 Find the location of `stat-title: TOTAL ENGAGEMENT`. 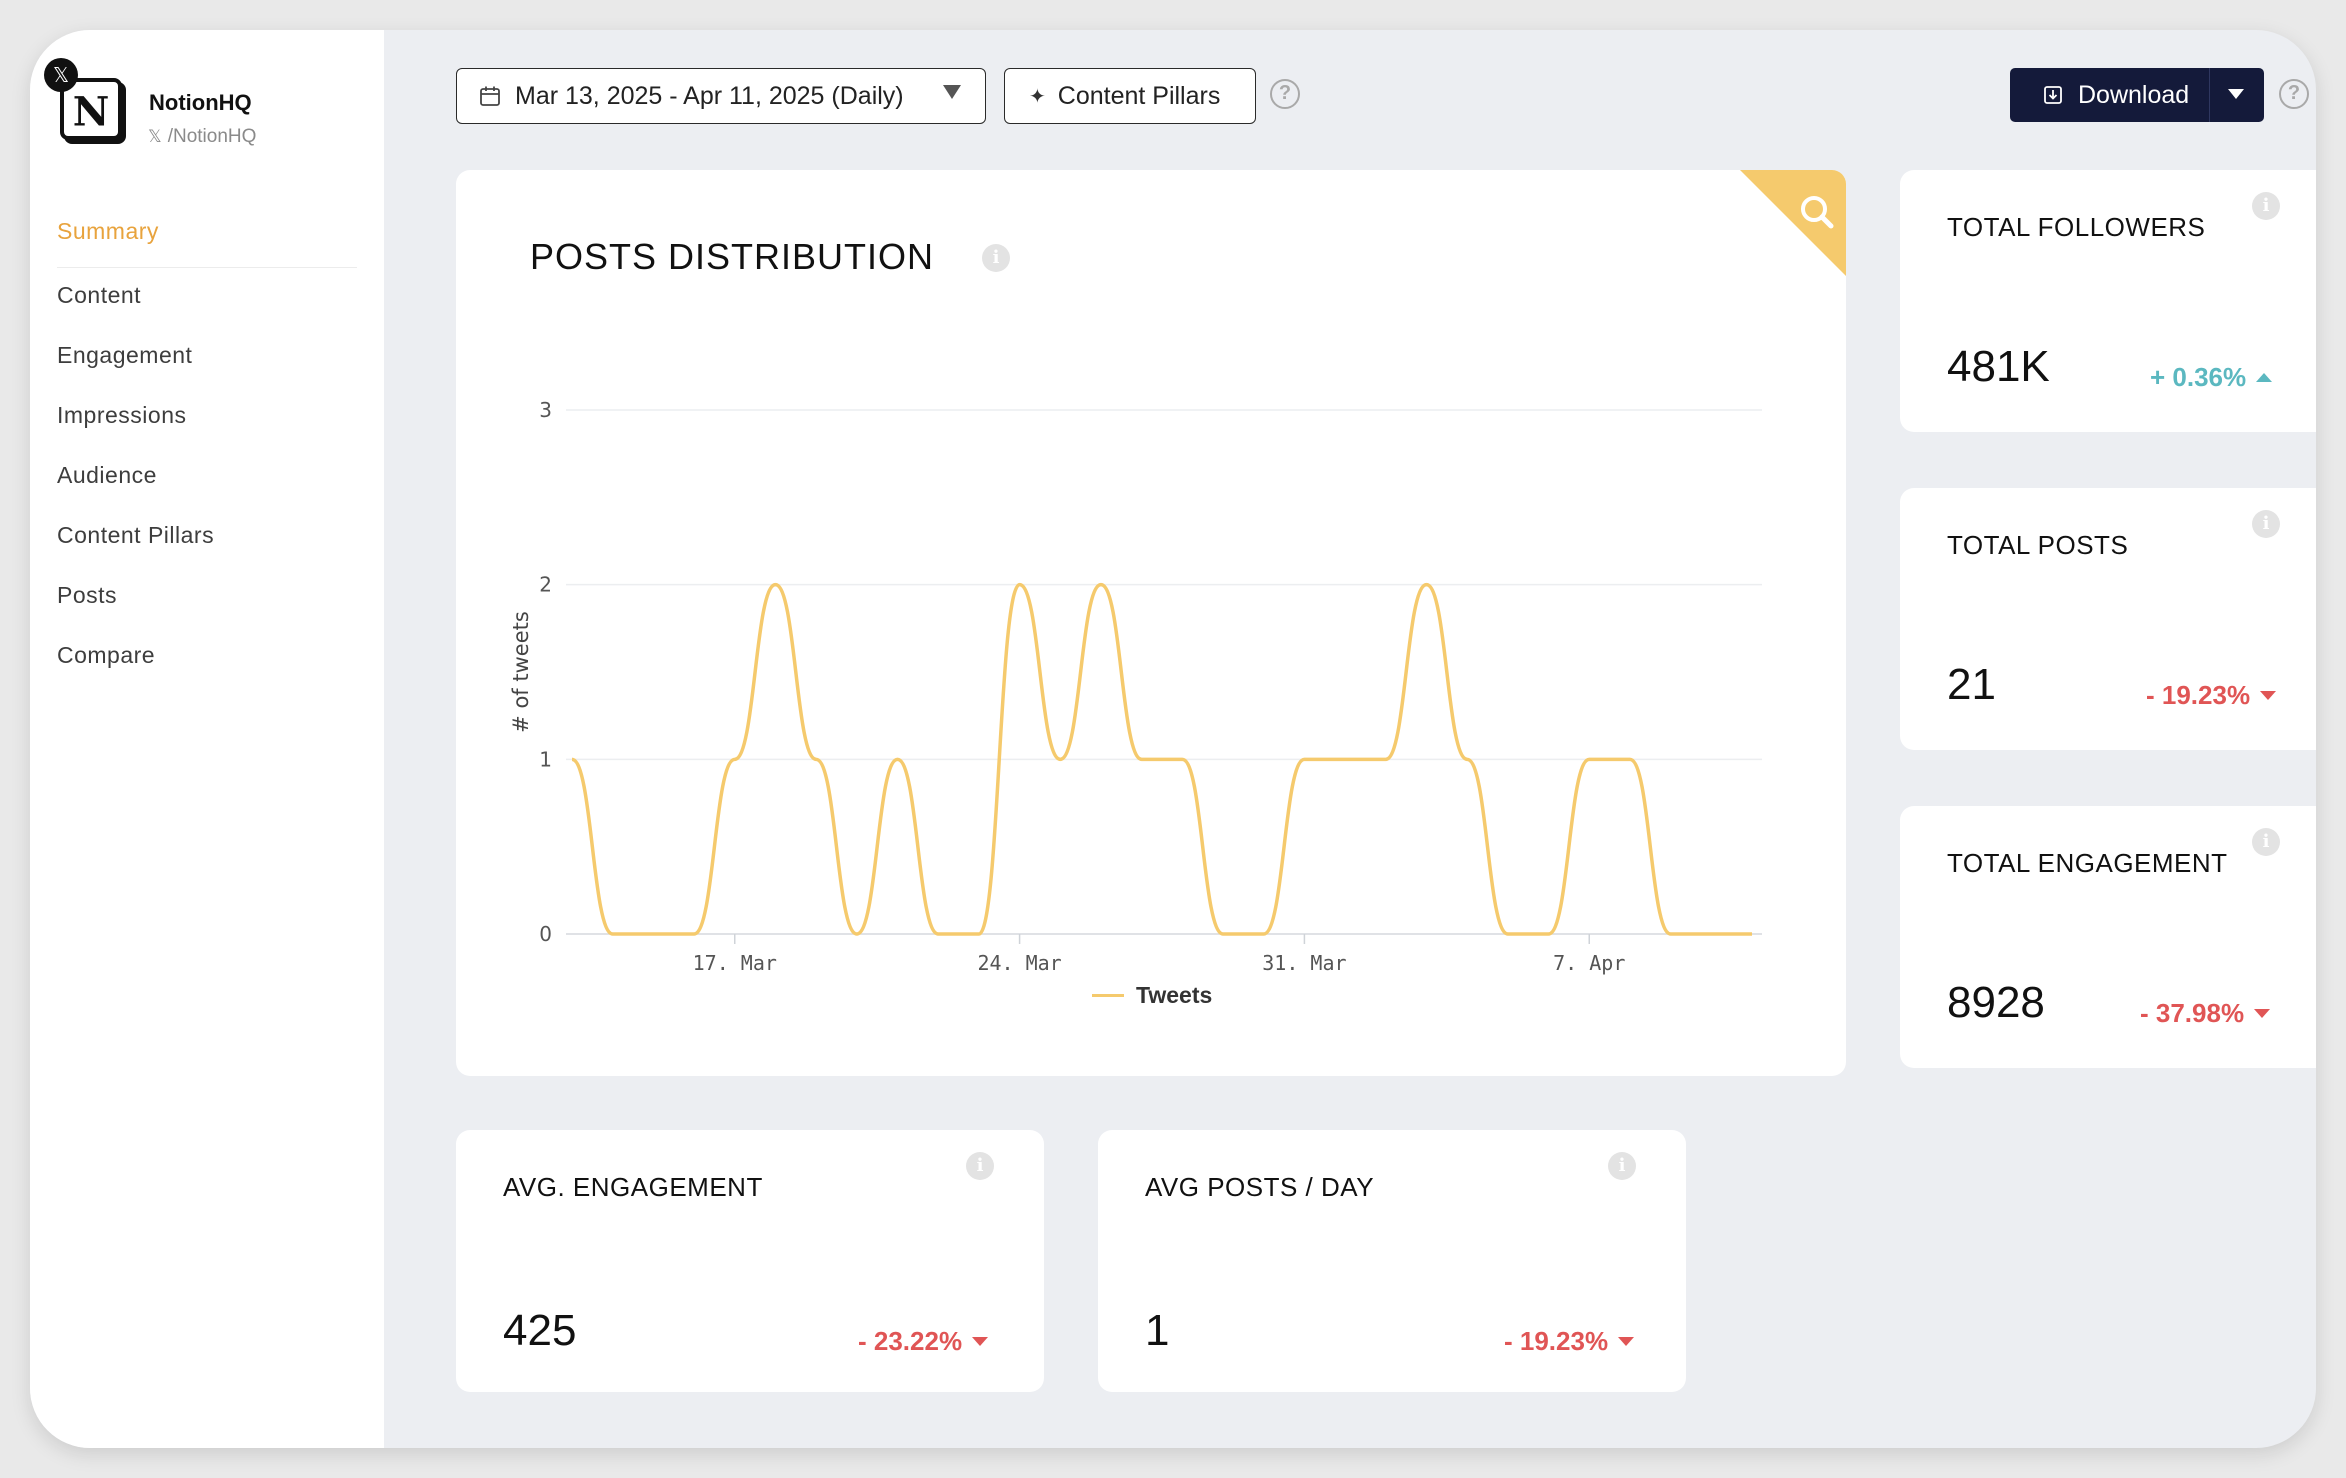

stat-title: TOTAL ENGAGEMENT is located at coordinates (2087, 863).